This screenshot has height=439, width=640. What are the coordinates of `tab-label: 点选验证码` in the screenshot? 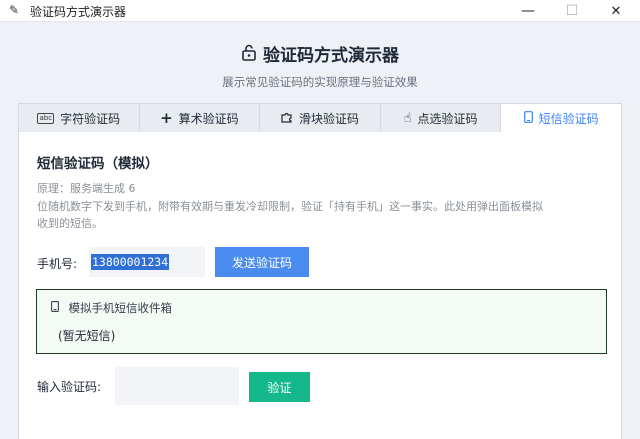 It's located at (447, 118).